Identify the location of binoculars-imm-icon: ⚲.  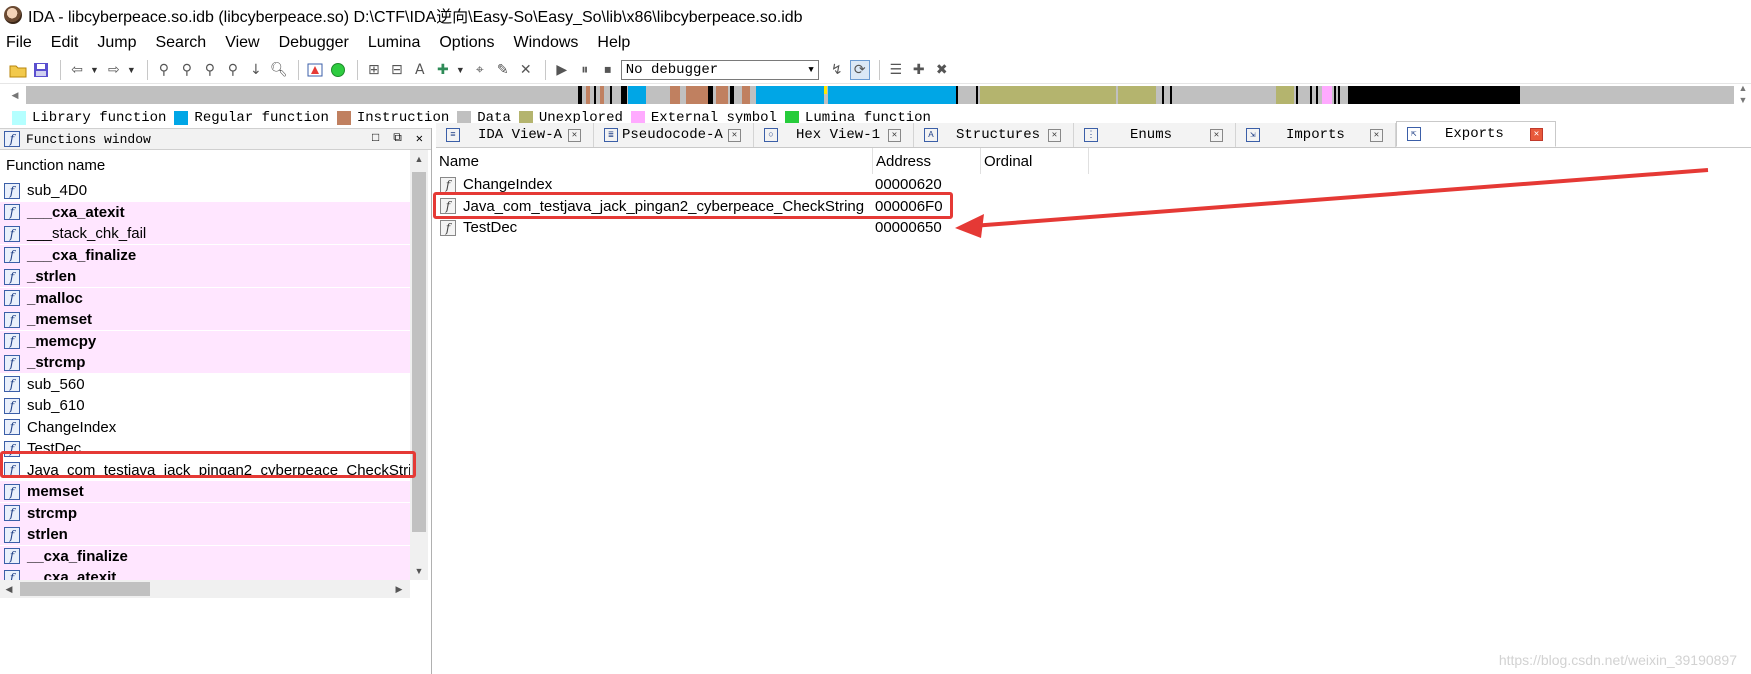
(233, 70).